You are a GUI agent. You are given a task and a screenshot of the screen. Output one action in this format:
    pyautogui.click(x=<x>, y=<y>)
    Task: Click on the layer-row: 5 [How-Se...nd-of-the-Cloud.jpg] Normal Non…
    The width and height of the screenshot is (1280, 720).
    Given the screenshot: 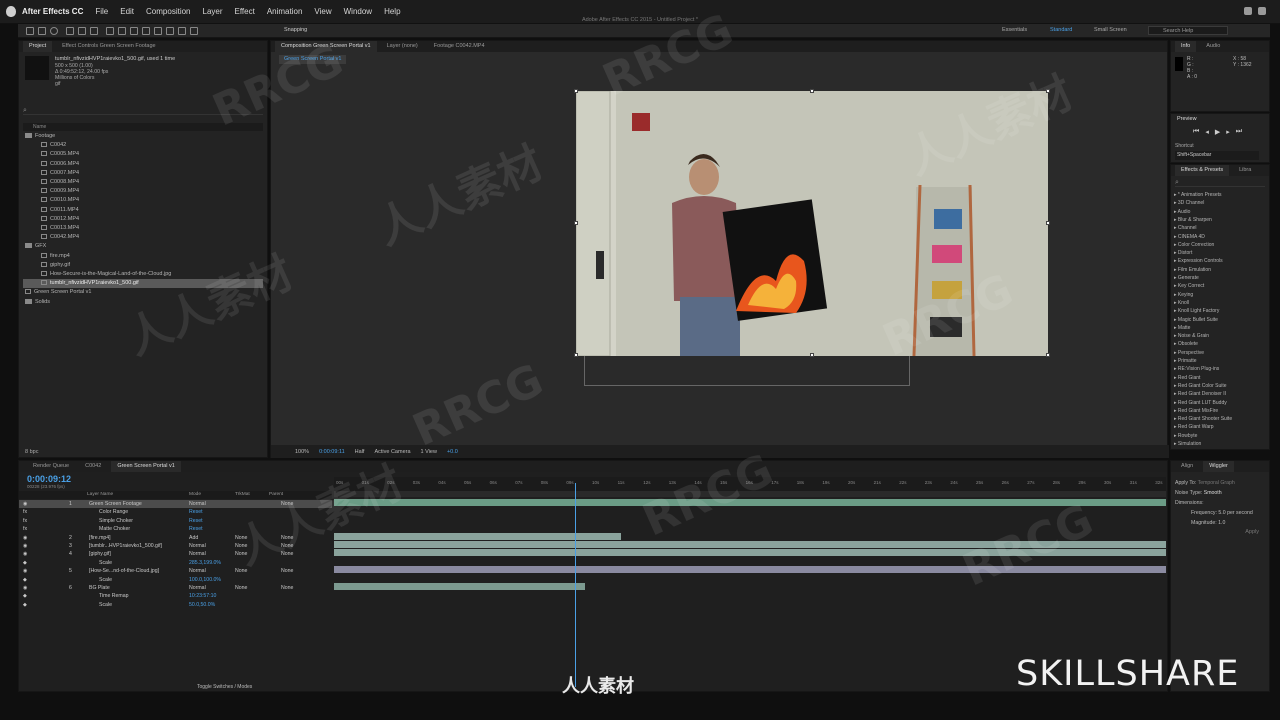 What is the action you would take?
    pyautogui.click(x=175, y=571)
    